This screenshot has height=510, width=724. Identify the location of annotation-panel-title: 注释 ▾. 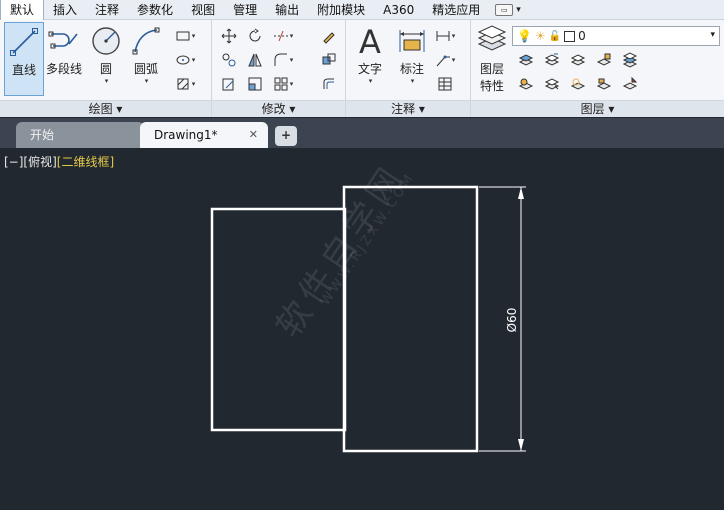
(408, 108).